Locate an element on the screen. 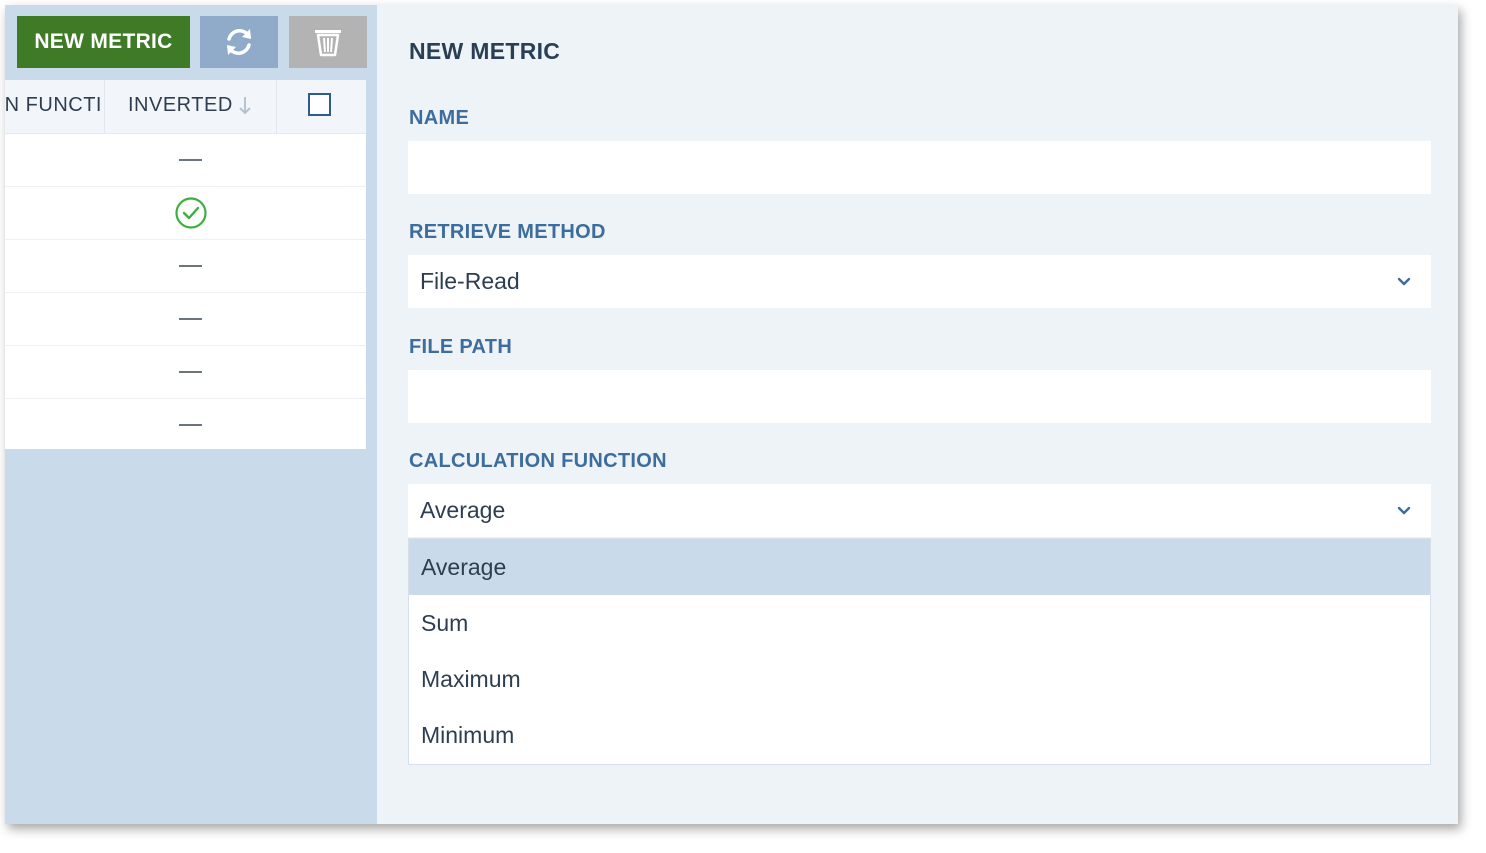  column-header-label: INVERTED is located at coordinates (180, 105).